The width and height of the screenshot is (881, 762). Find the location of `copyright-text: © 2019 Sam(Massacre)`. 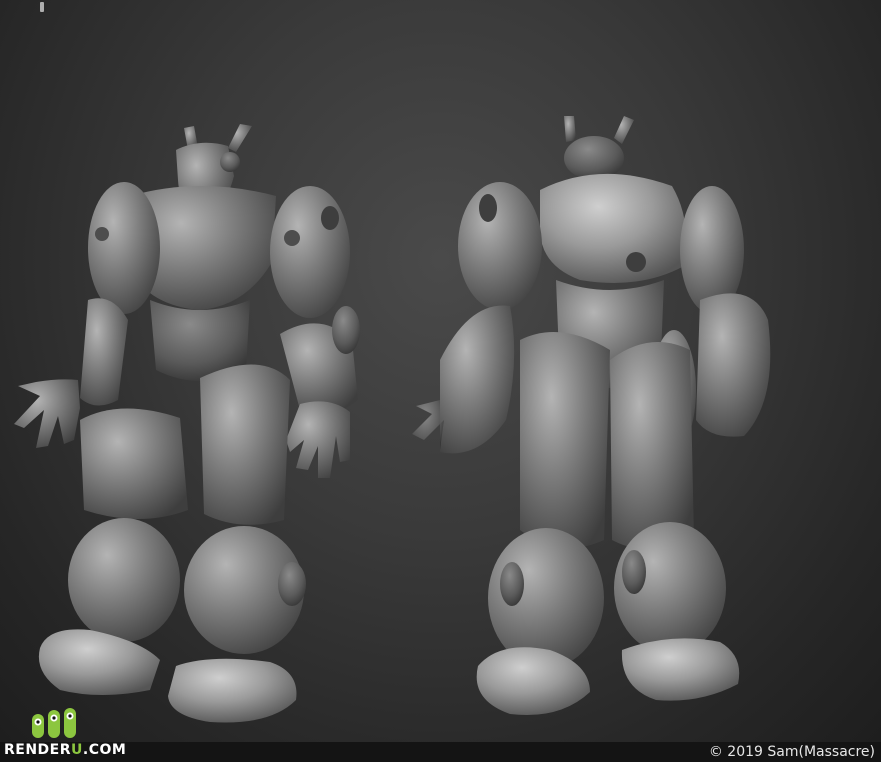

copyright-text: © 2019 Sam(Massacre) is located at coordinates (791, 752).